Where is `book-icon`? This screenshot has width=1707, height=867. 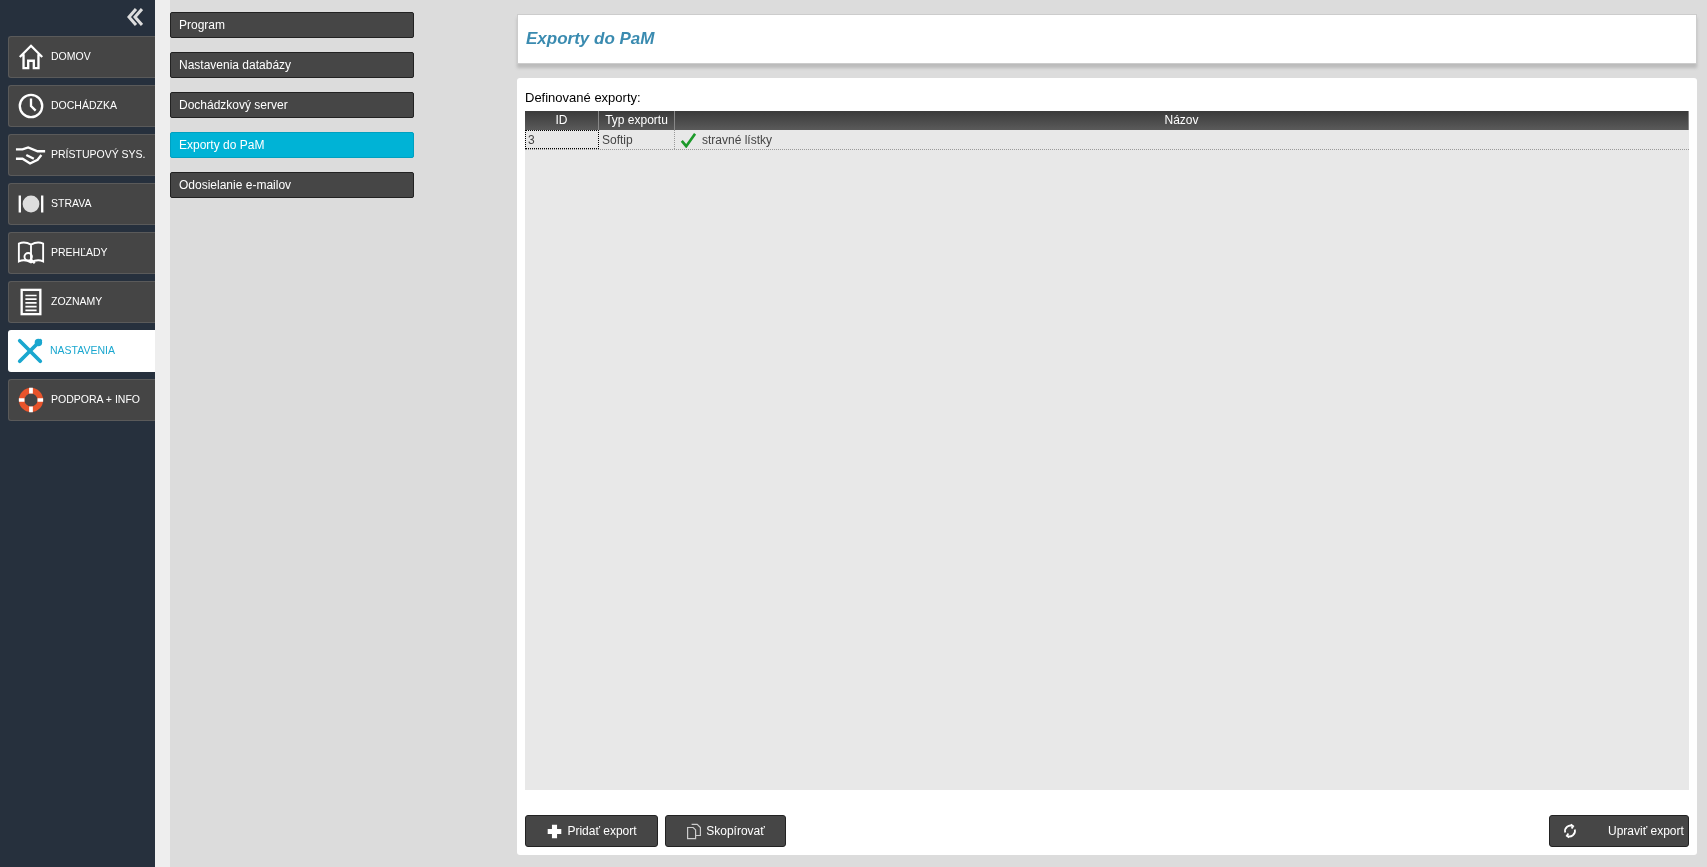
book-icon is located at coordinates (31, 253).